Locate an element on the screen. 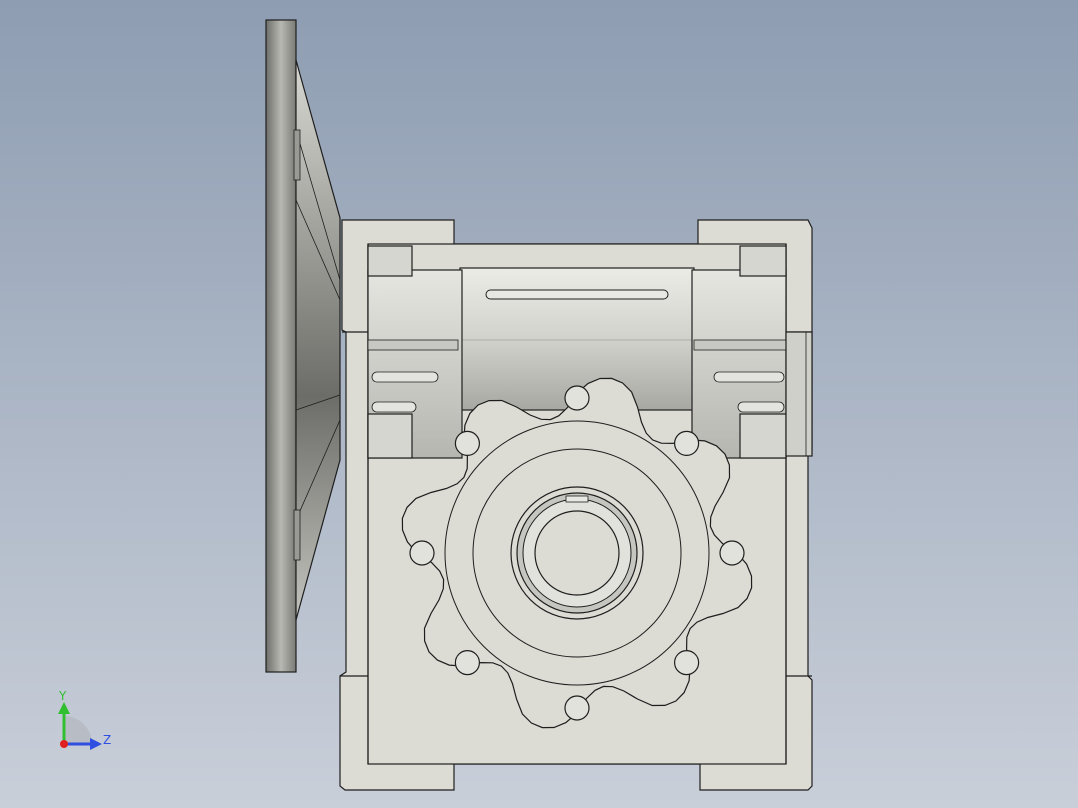 The image size is (1078, 808). triad-z-label: Z is located at coordinates (107, 740).